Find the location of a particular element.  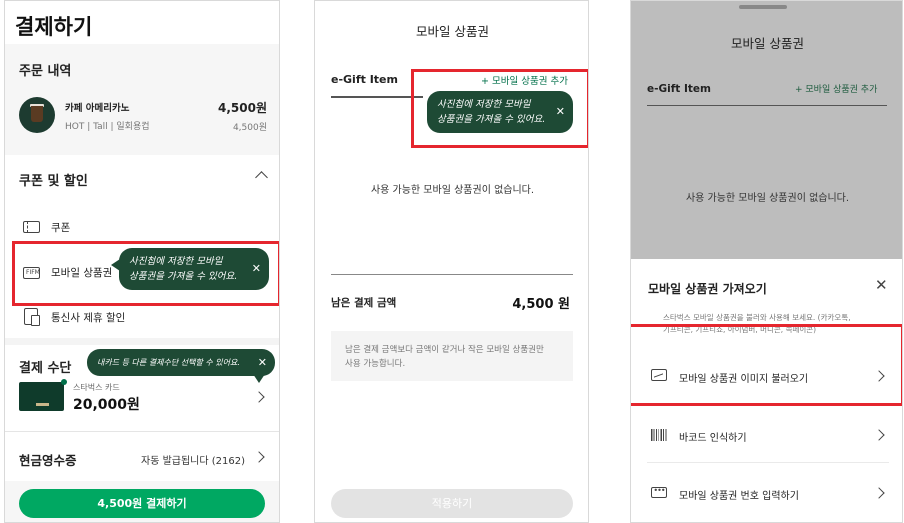

sheet-title: 모바일 상품권 가져오기 is located at coordinates (707, 289).